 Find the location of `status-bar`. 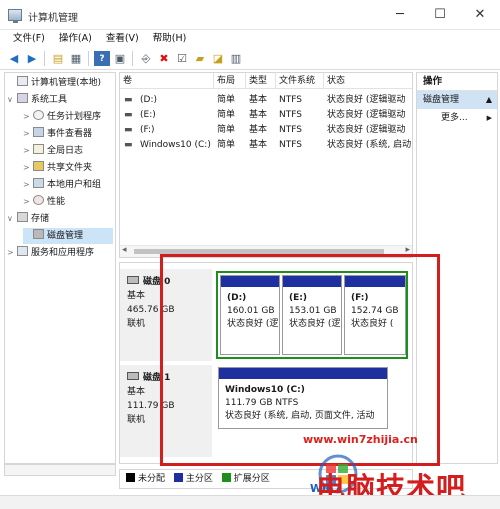

status-bar is located at coordinates (250, 502).